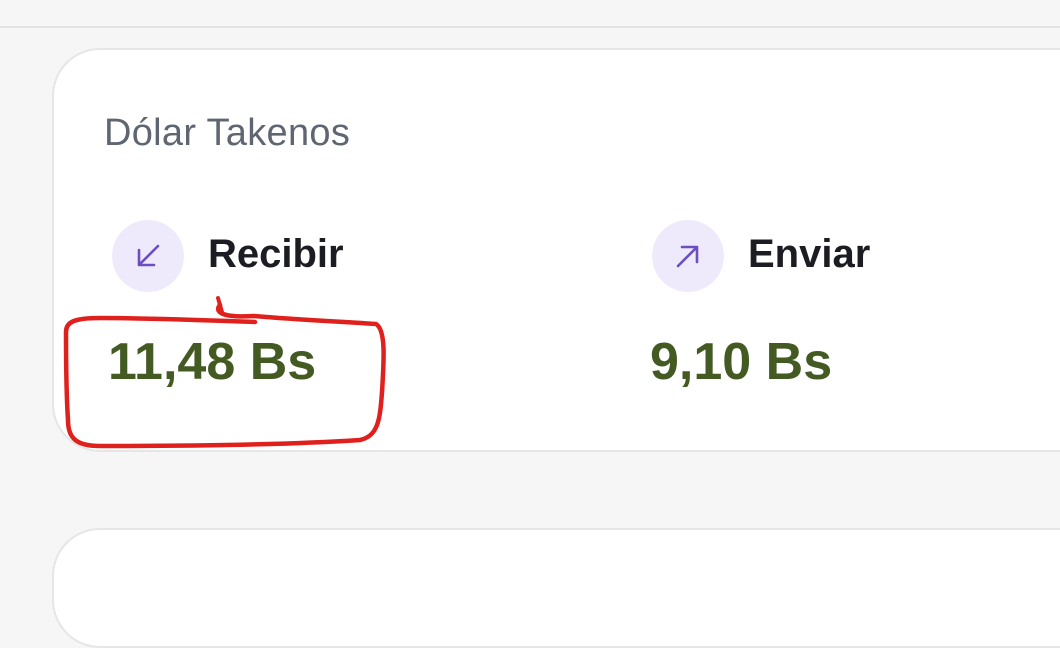  Describe the element at coordinates (212, 362) in the screenshot. I see `receive-amount: 11,48 Bs` at that location.